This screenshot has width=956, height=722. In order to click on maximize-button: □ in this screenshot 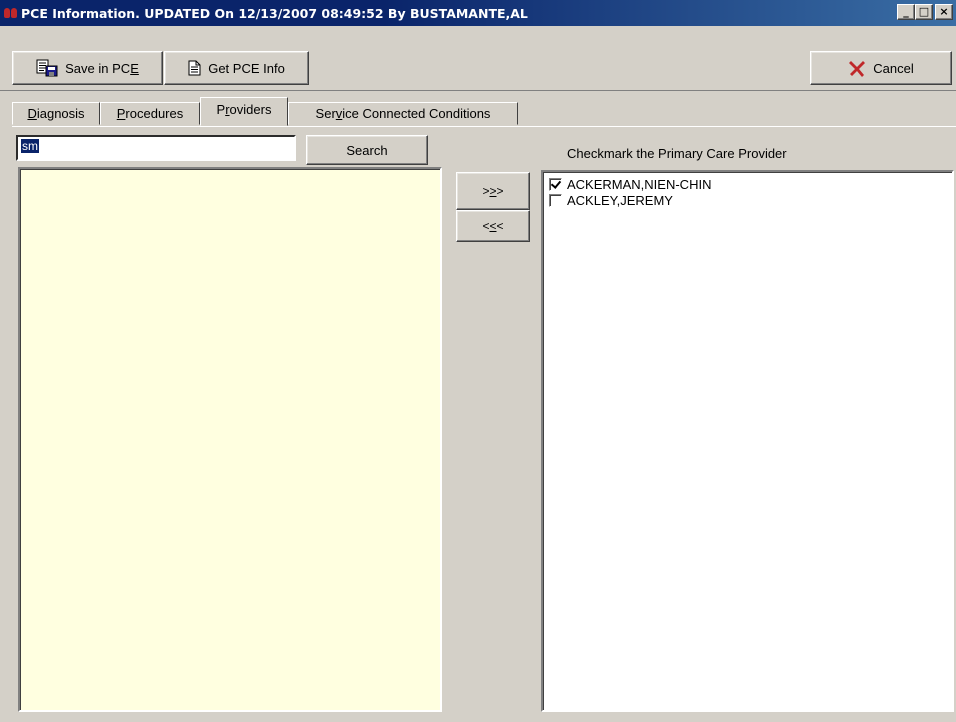, I will do `click(924, 12)`.